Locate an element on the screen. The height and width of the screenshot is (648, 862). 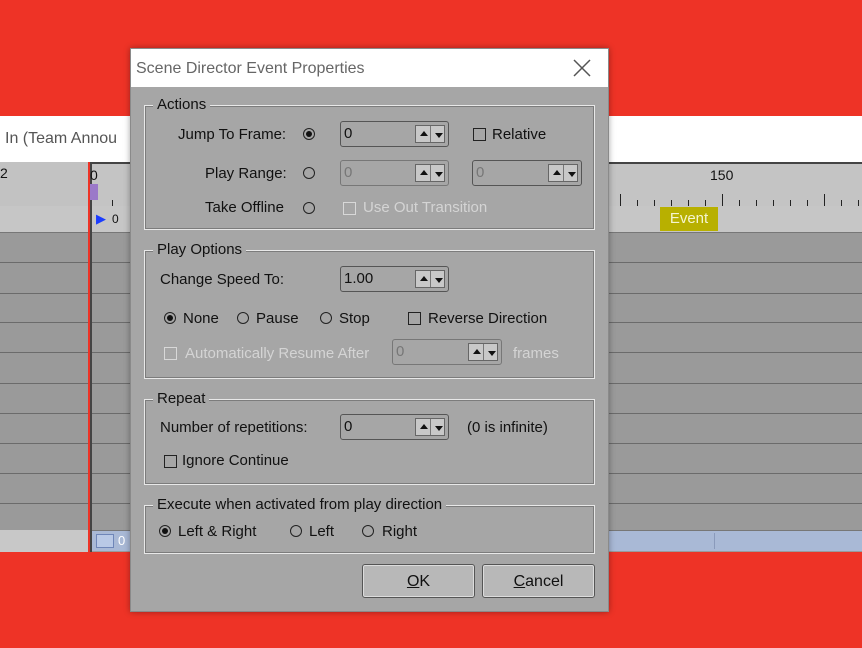
jump-to-frame-label: Jump To Frame: is located at coordinates (232, 134).